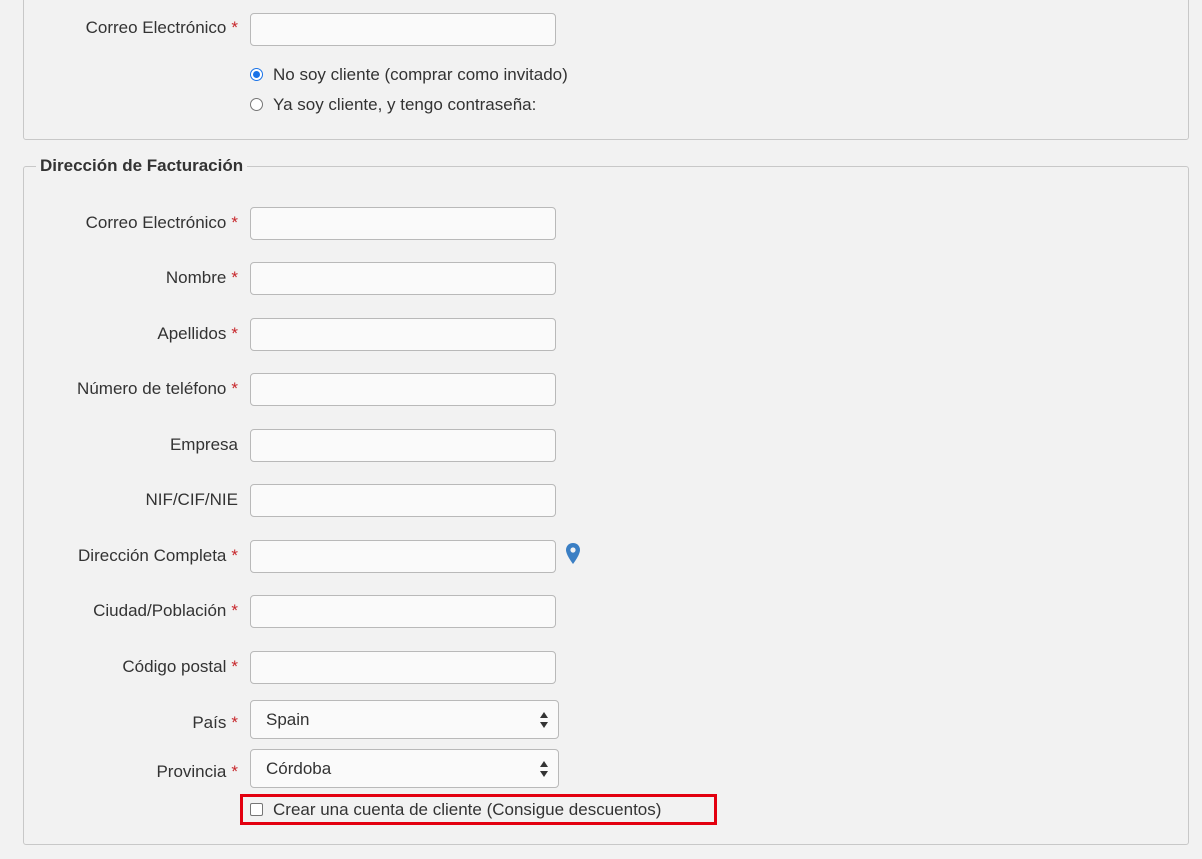 The width and height of the screenshot is (1202, 859). I want to click on email-label-text: Correo Electrónico, so click(156, 27).